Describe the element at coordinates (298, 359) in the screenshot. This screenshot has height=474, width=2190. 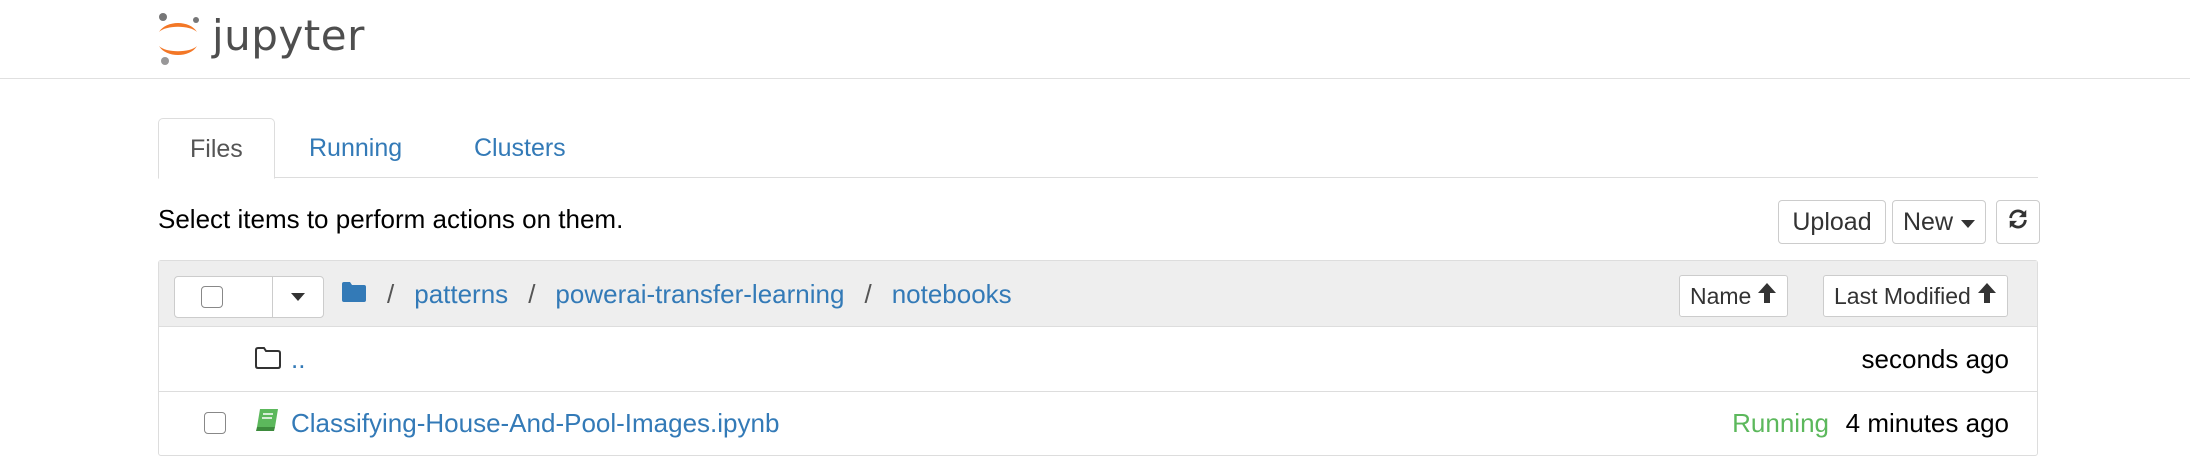
I see `file-name-link: ..` at that location.